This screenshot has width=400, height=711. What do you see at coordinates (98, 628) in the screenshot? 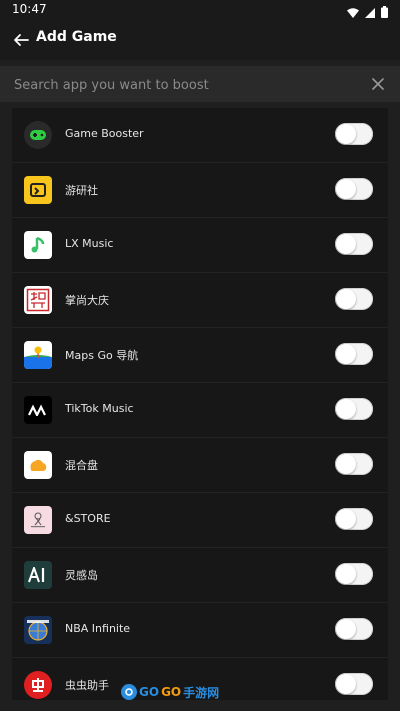
I see `app-name: NBA Infinite` at bounding box center [98, 628].